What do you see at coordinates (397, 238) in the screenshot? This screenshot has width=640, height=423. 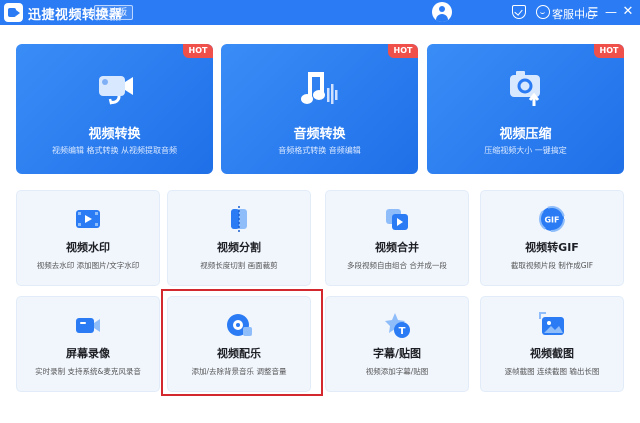 I see `tool-card-merge: 视频合并 多段视频自由组合 合并成一段` at bounding box center [397, 238].